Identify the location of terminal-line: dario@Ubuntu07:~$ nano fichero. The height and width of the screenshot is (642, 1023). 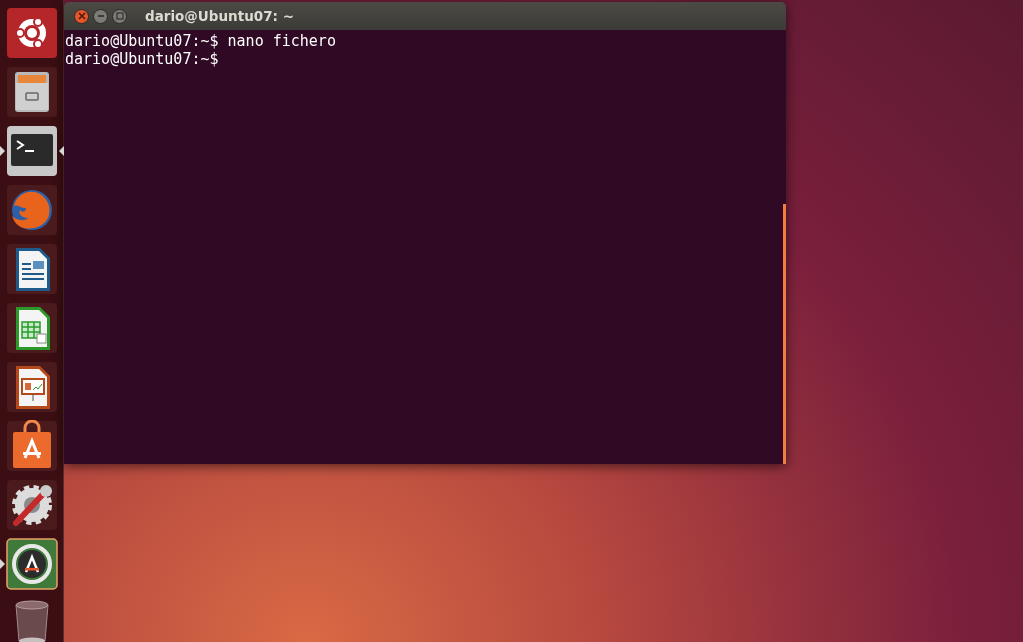
(201, 41).